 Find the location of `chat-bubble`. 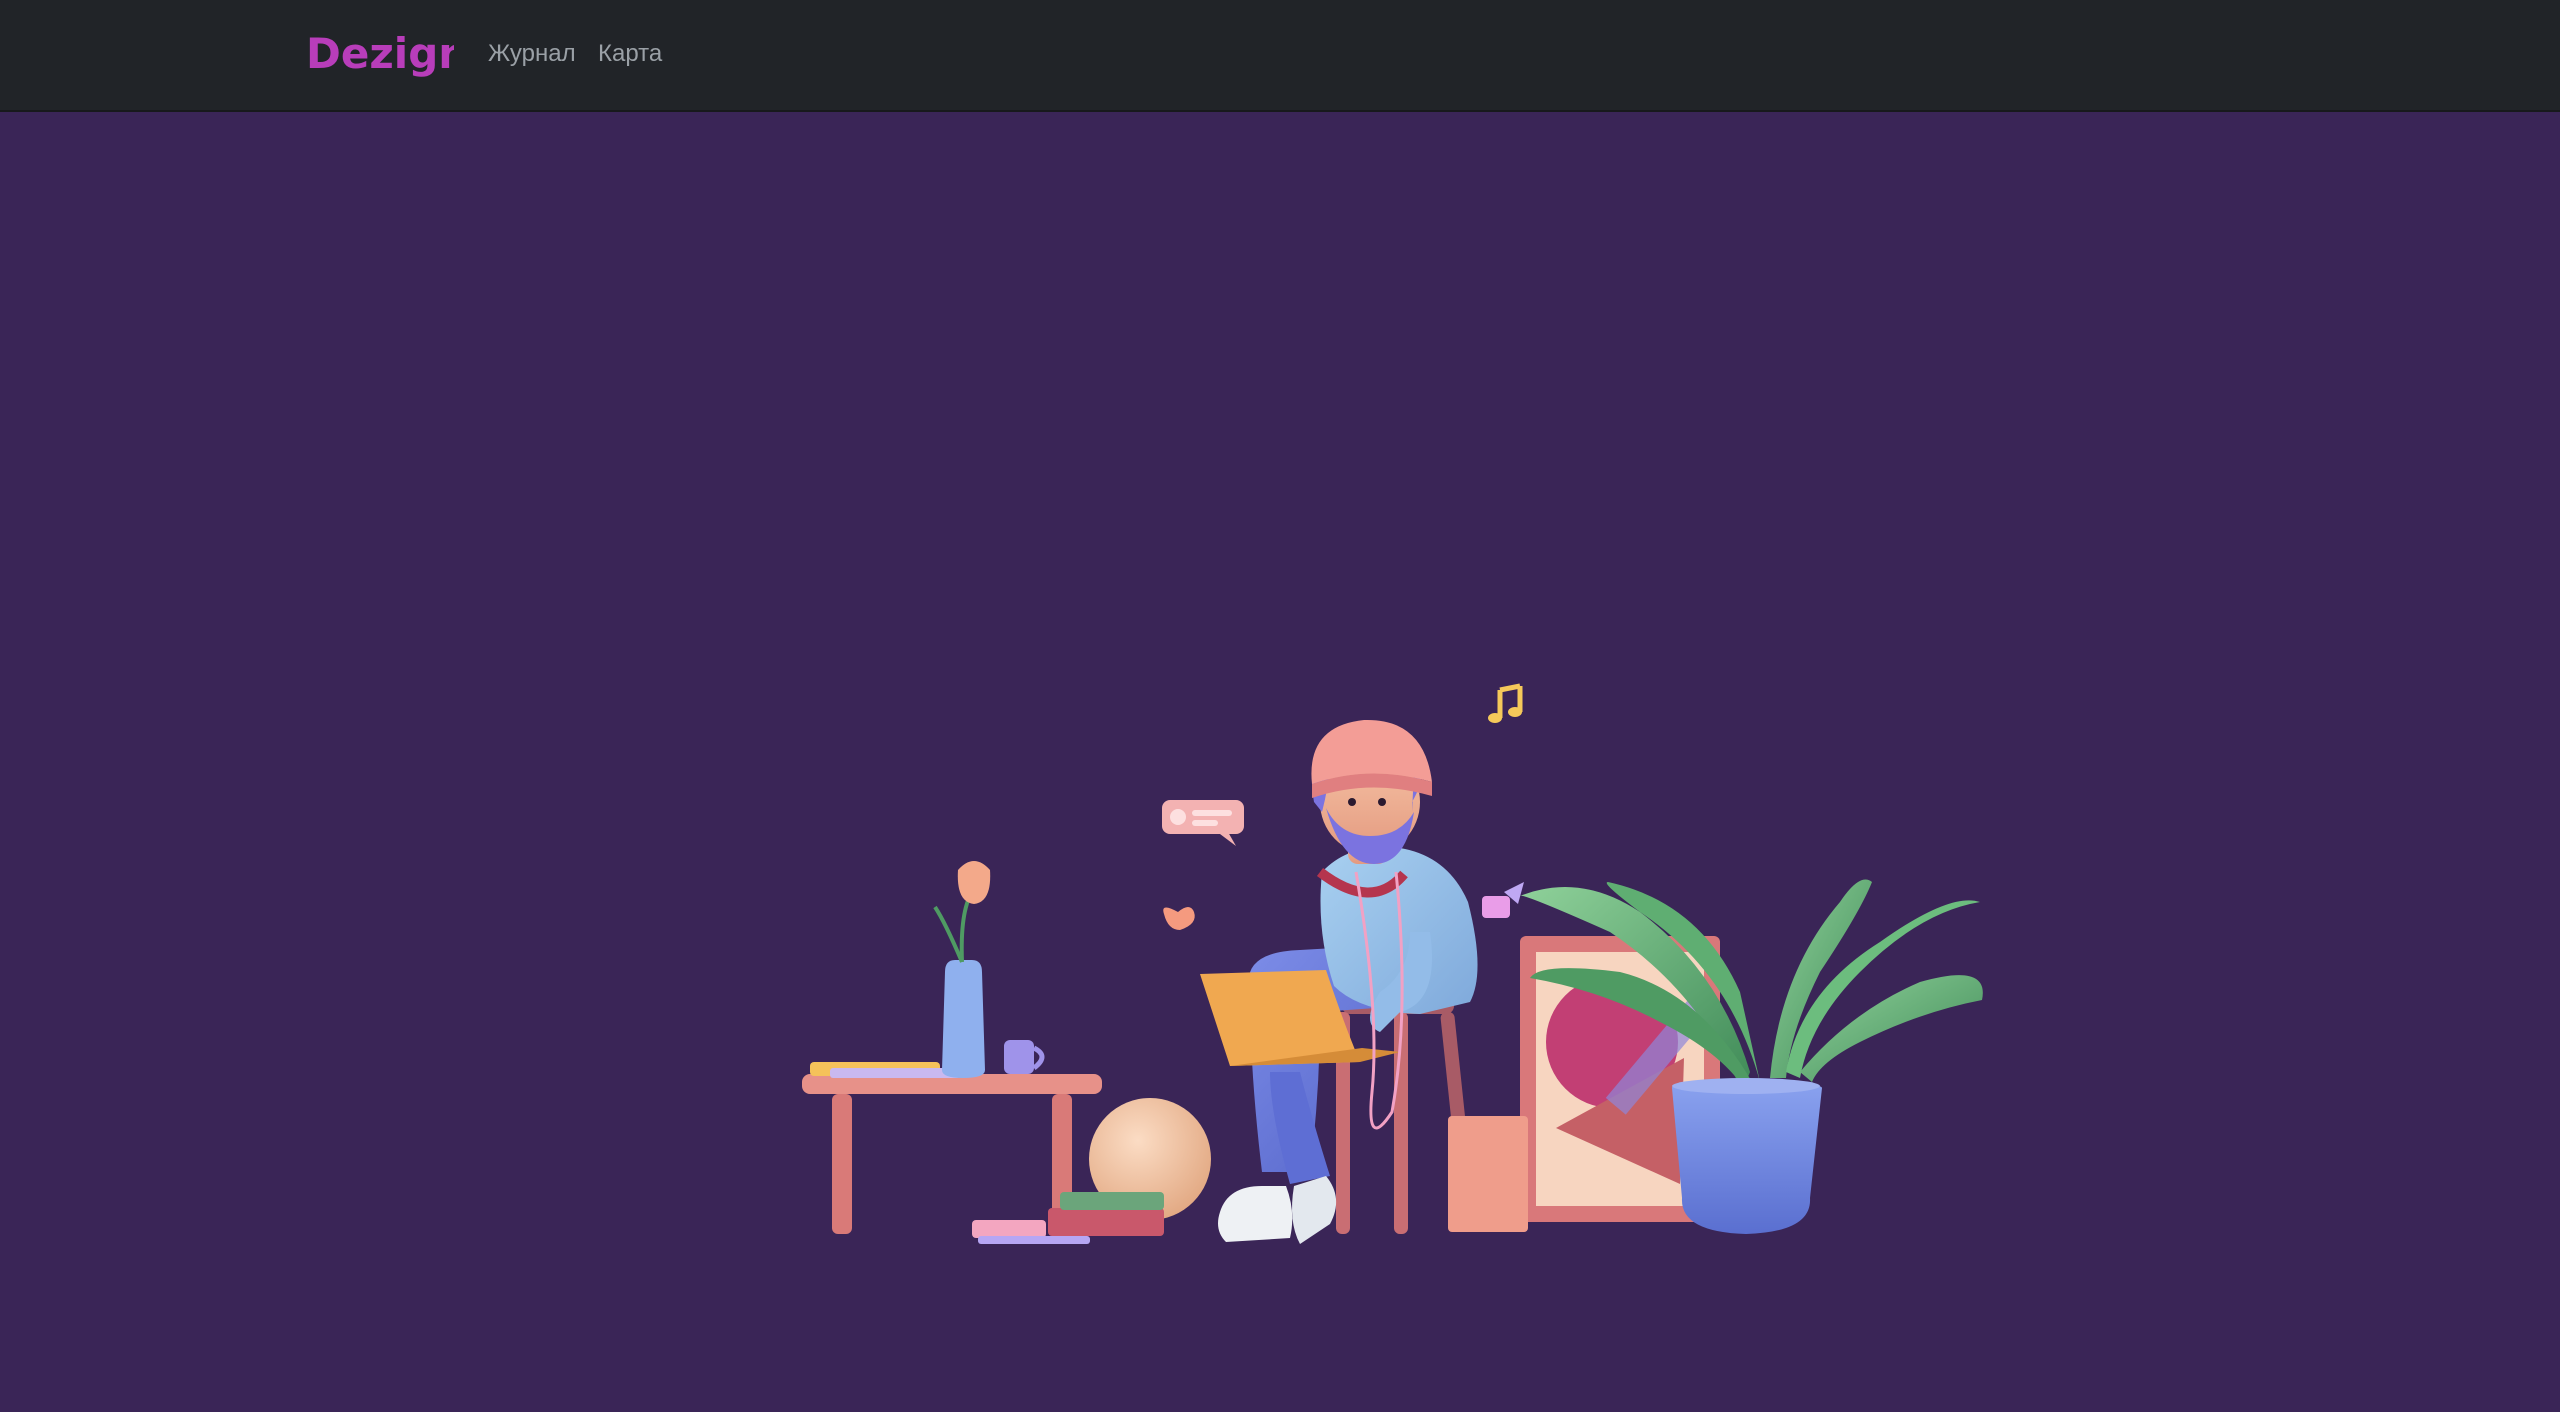

chat-bubble is located at coordinates (1203, 823).